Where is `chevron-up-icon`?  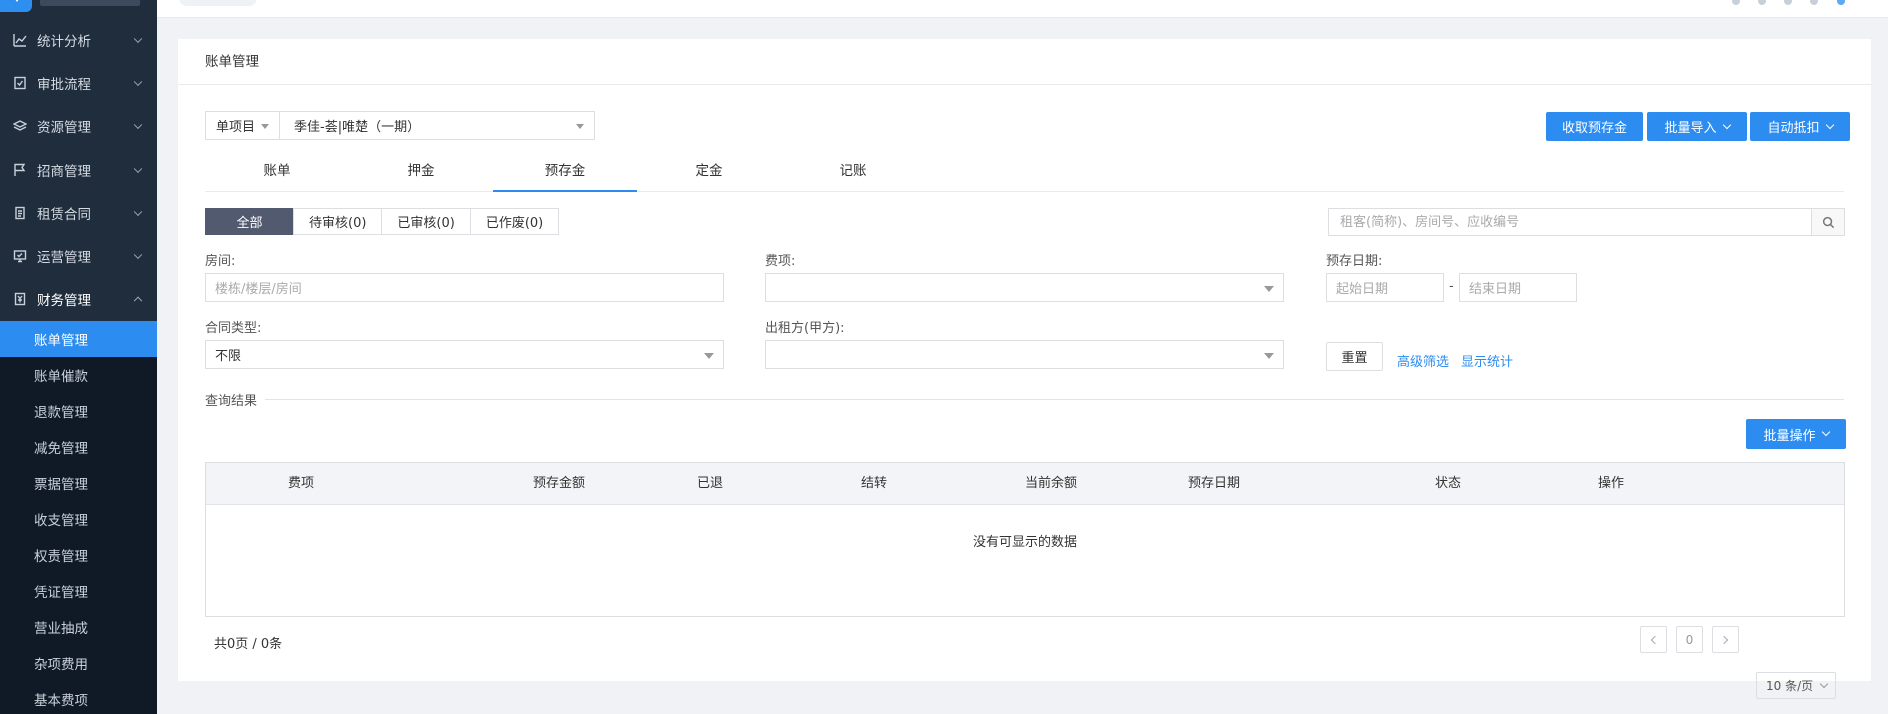 chevron-up-icon is located at coordinates (138, 301).